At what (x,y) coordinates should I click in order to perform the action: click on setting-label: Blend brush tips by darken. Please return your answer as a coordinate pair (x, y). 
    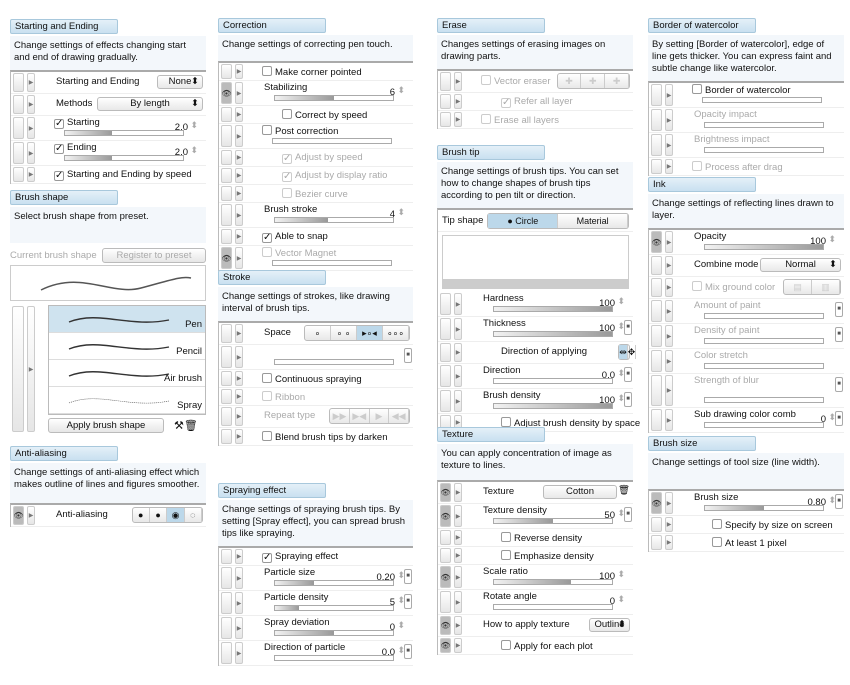
    Looking at the image, I should click on (324, 437).